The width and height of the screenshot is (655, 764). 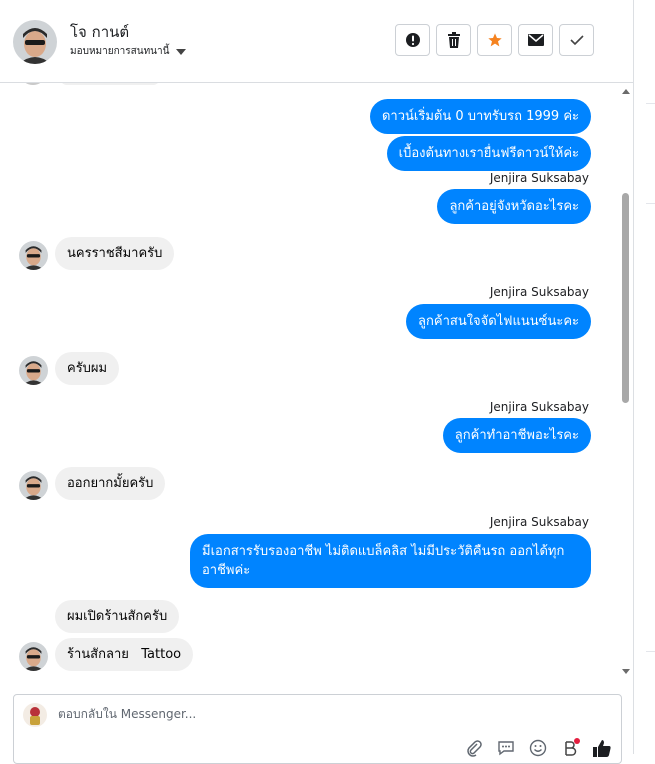 I want to click on mark-done-button, so click(x=576, y=40).